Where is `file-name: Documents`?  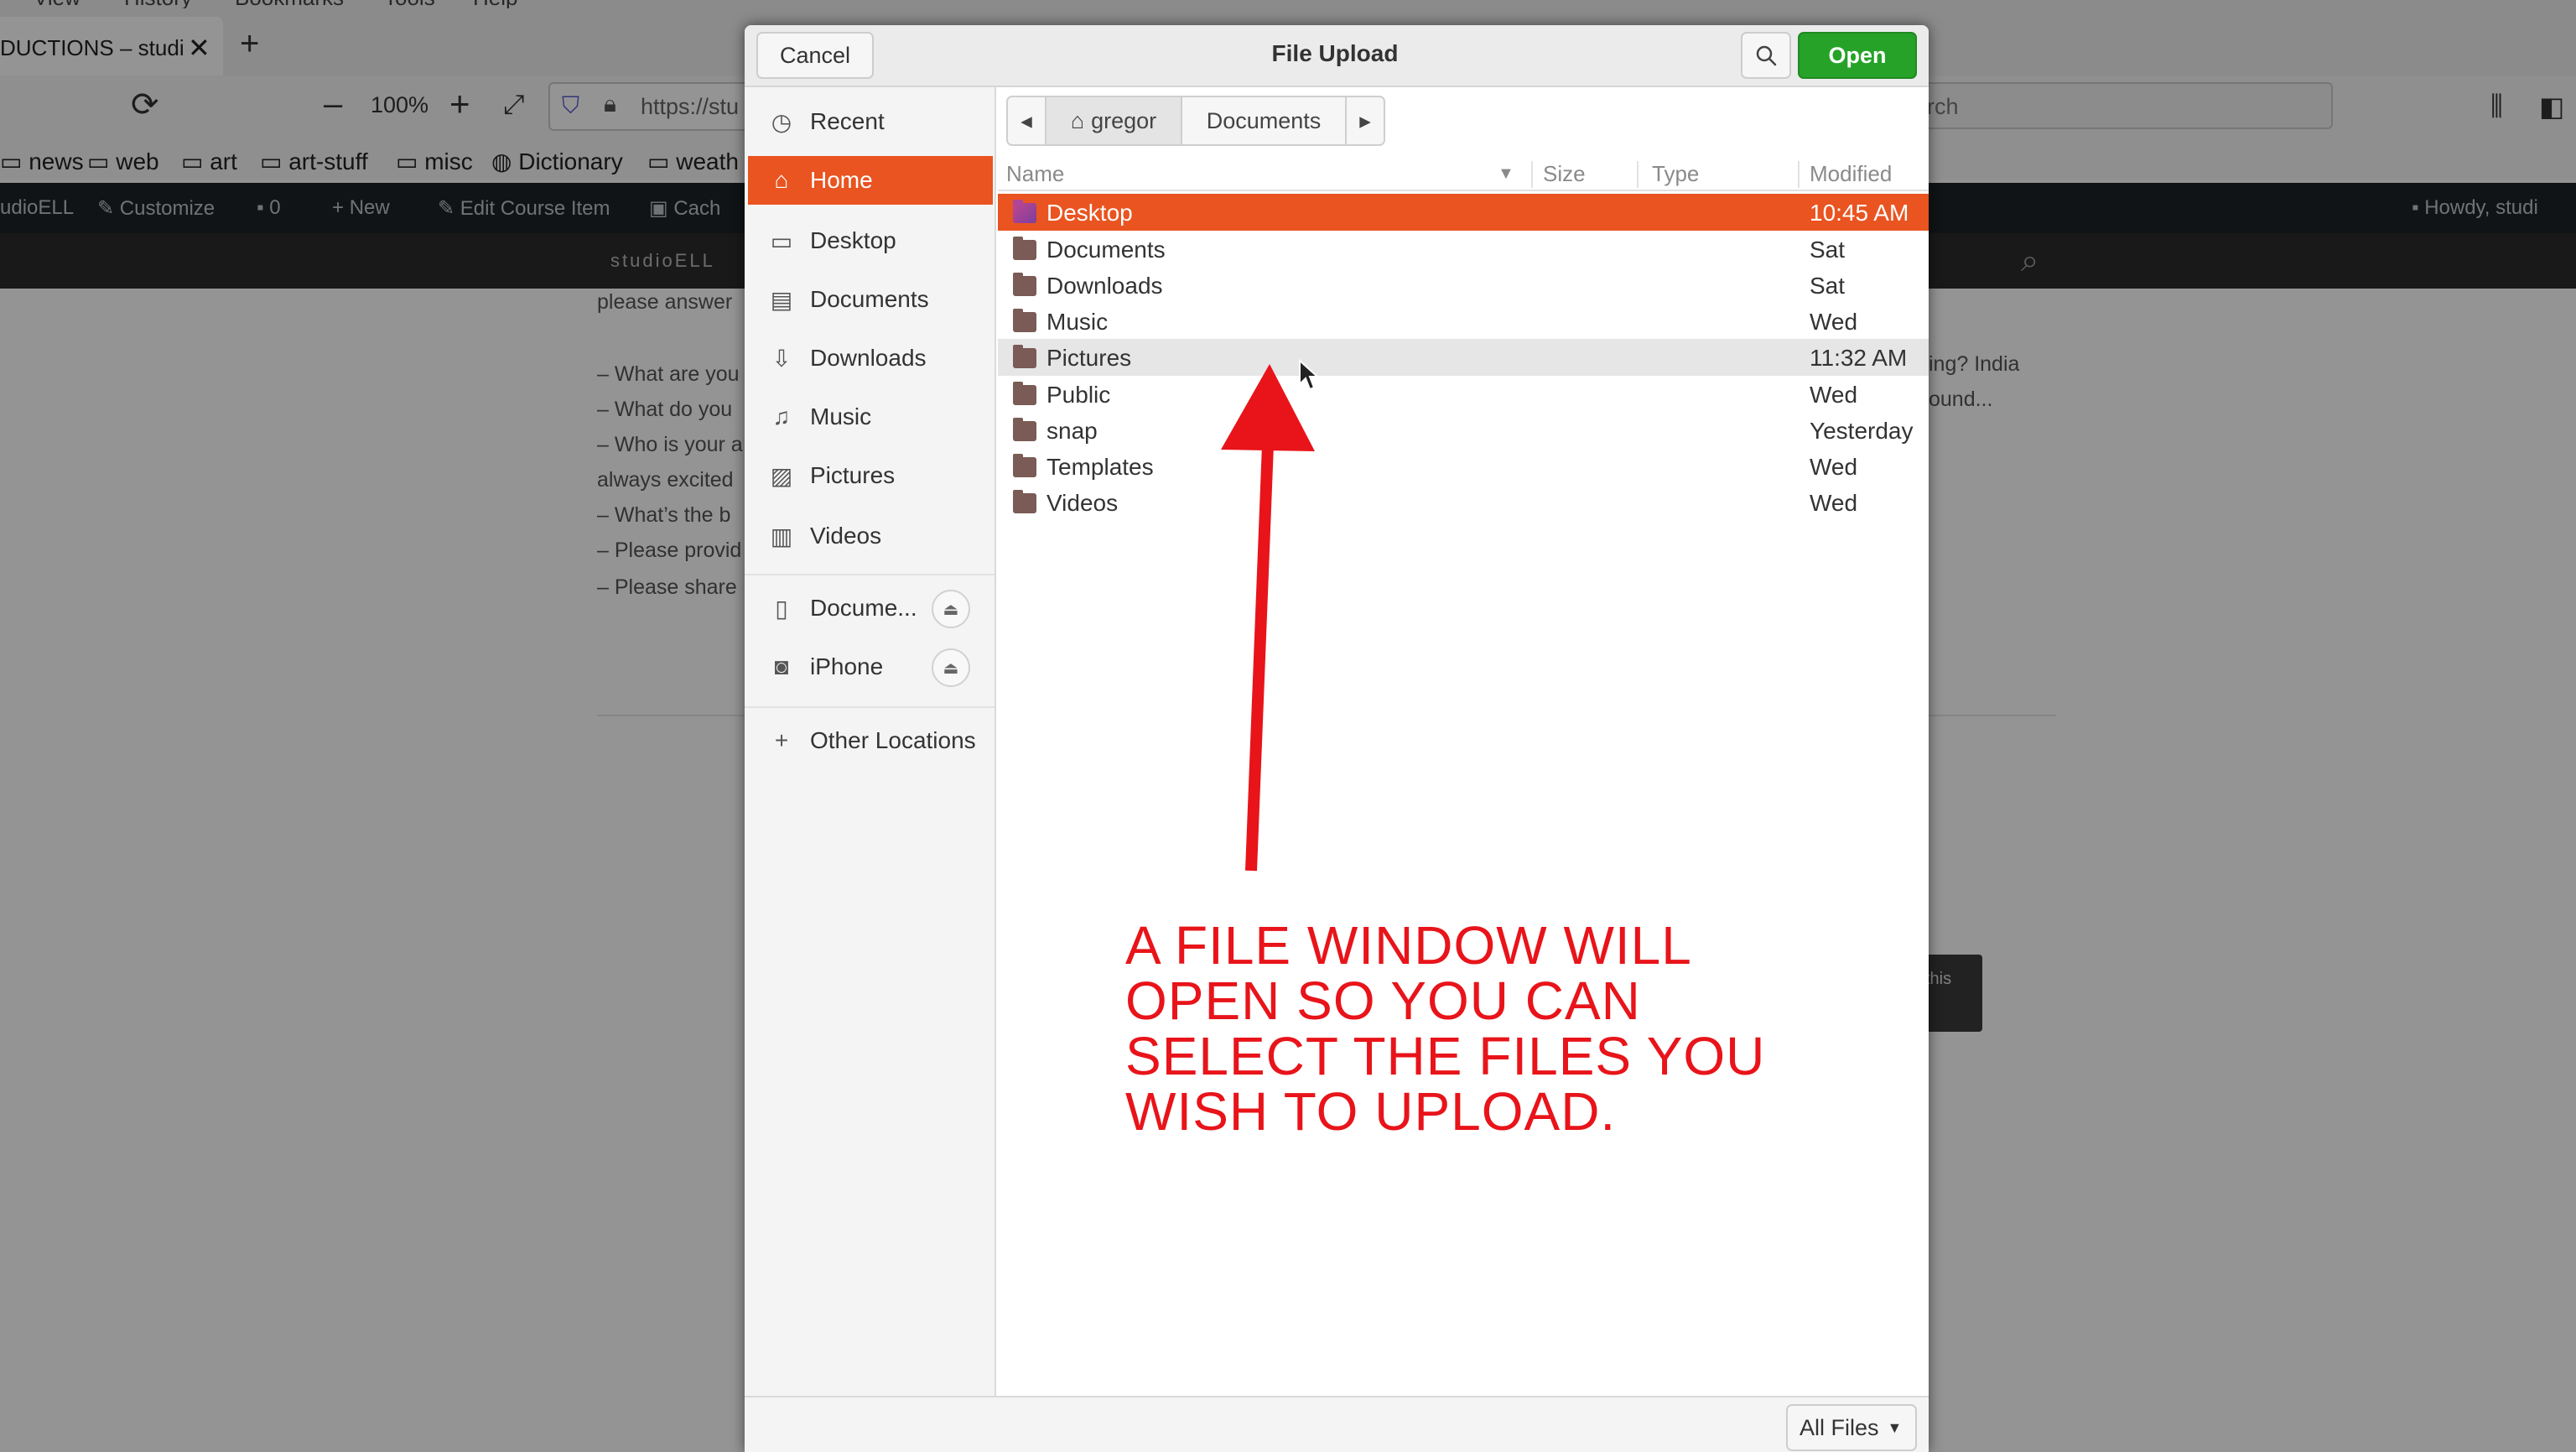
file-name: Documents is located at coordinates (1106, 250).